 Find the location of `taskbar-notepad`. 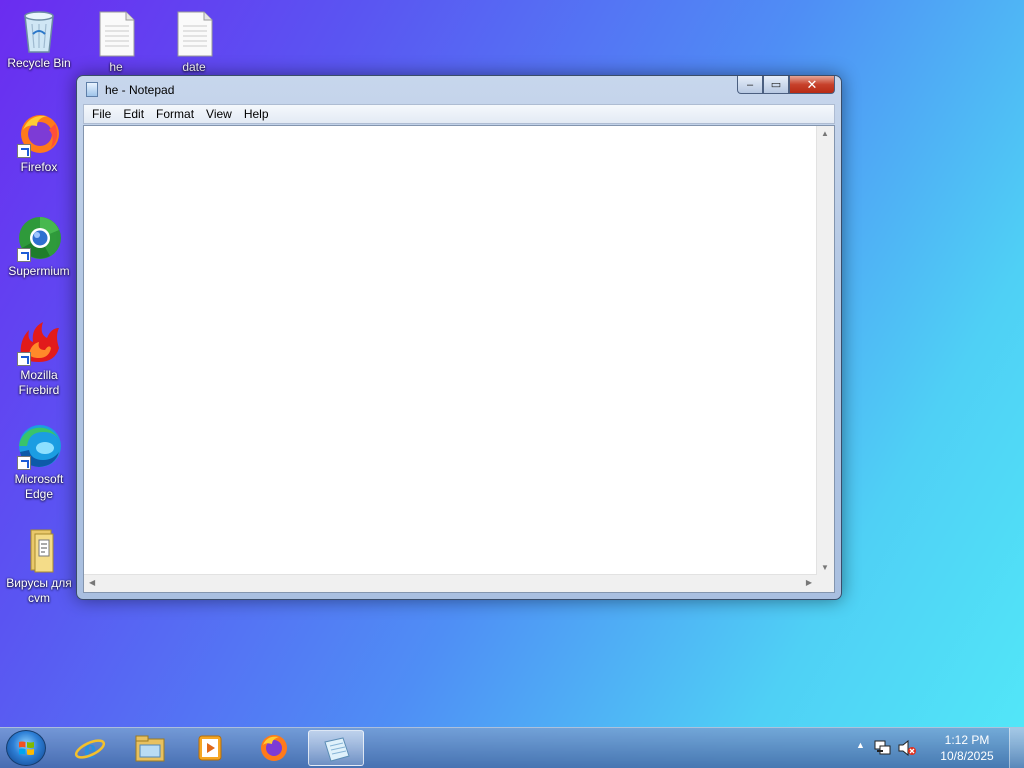

taskbar-notepad is located at coordinates (336, 748).